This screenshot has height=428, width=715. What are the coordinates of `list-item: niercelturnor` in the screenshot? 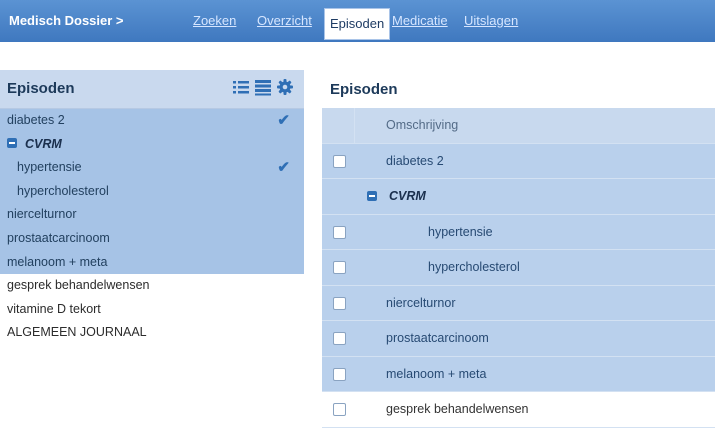 It's located at (152, 215).